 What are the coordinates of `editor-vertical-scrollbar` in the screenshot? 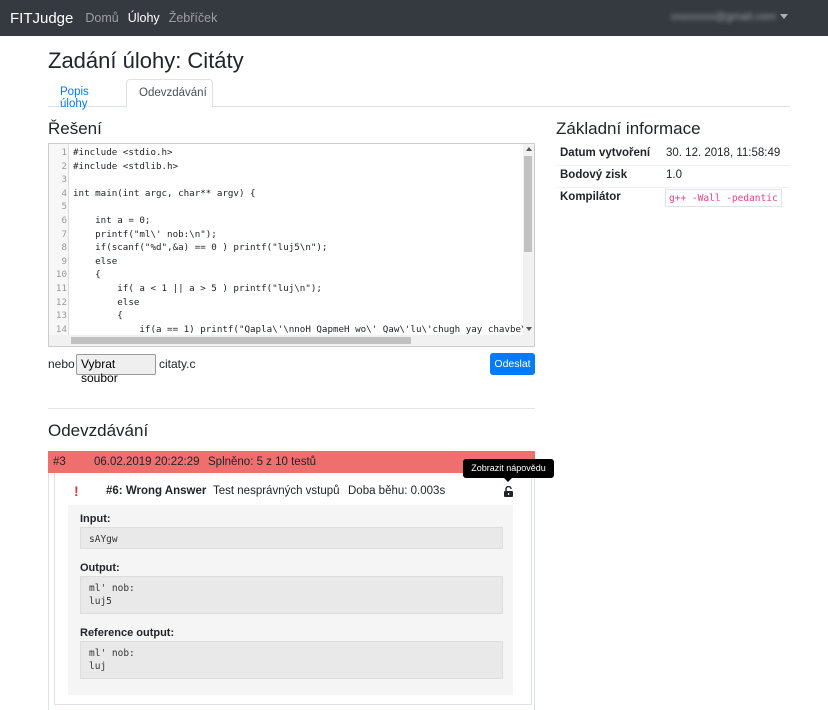 It's located at (528, 240).